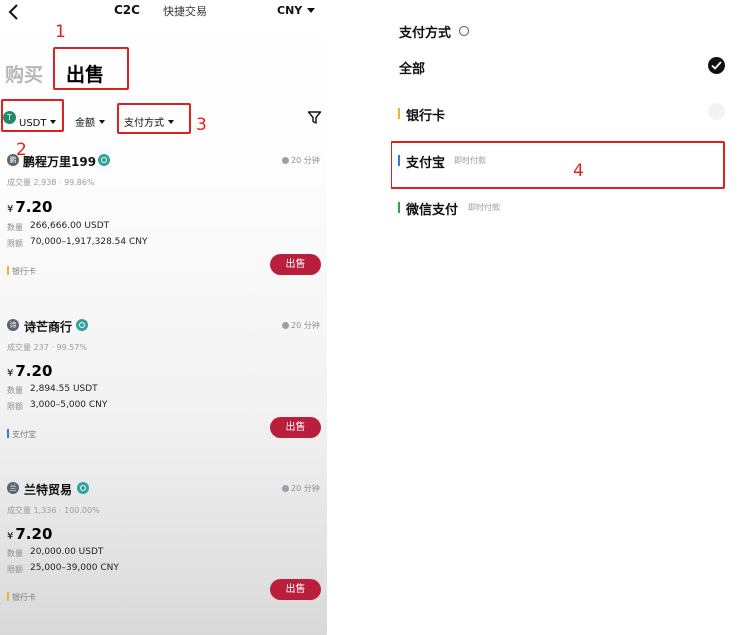 The image size is (744, 635). Describe the element at coordinates (127, 10) in the screenshot. I see `header-title-c2c: C2C` at that location.